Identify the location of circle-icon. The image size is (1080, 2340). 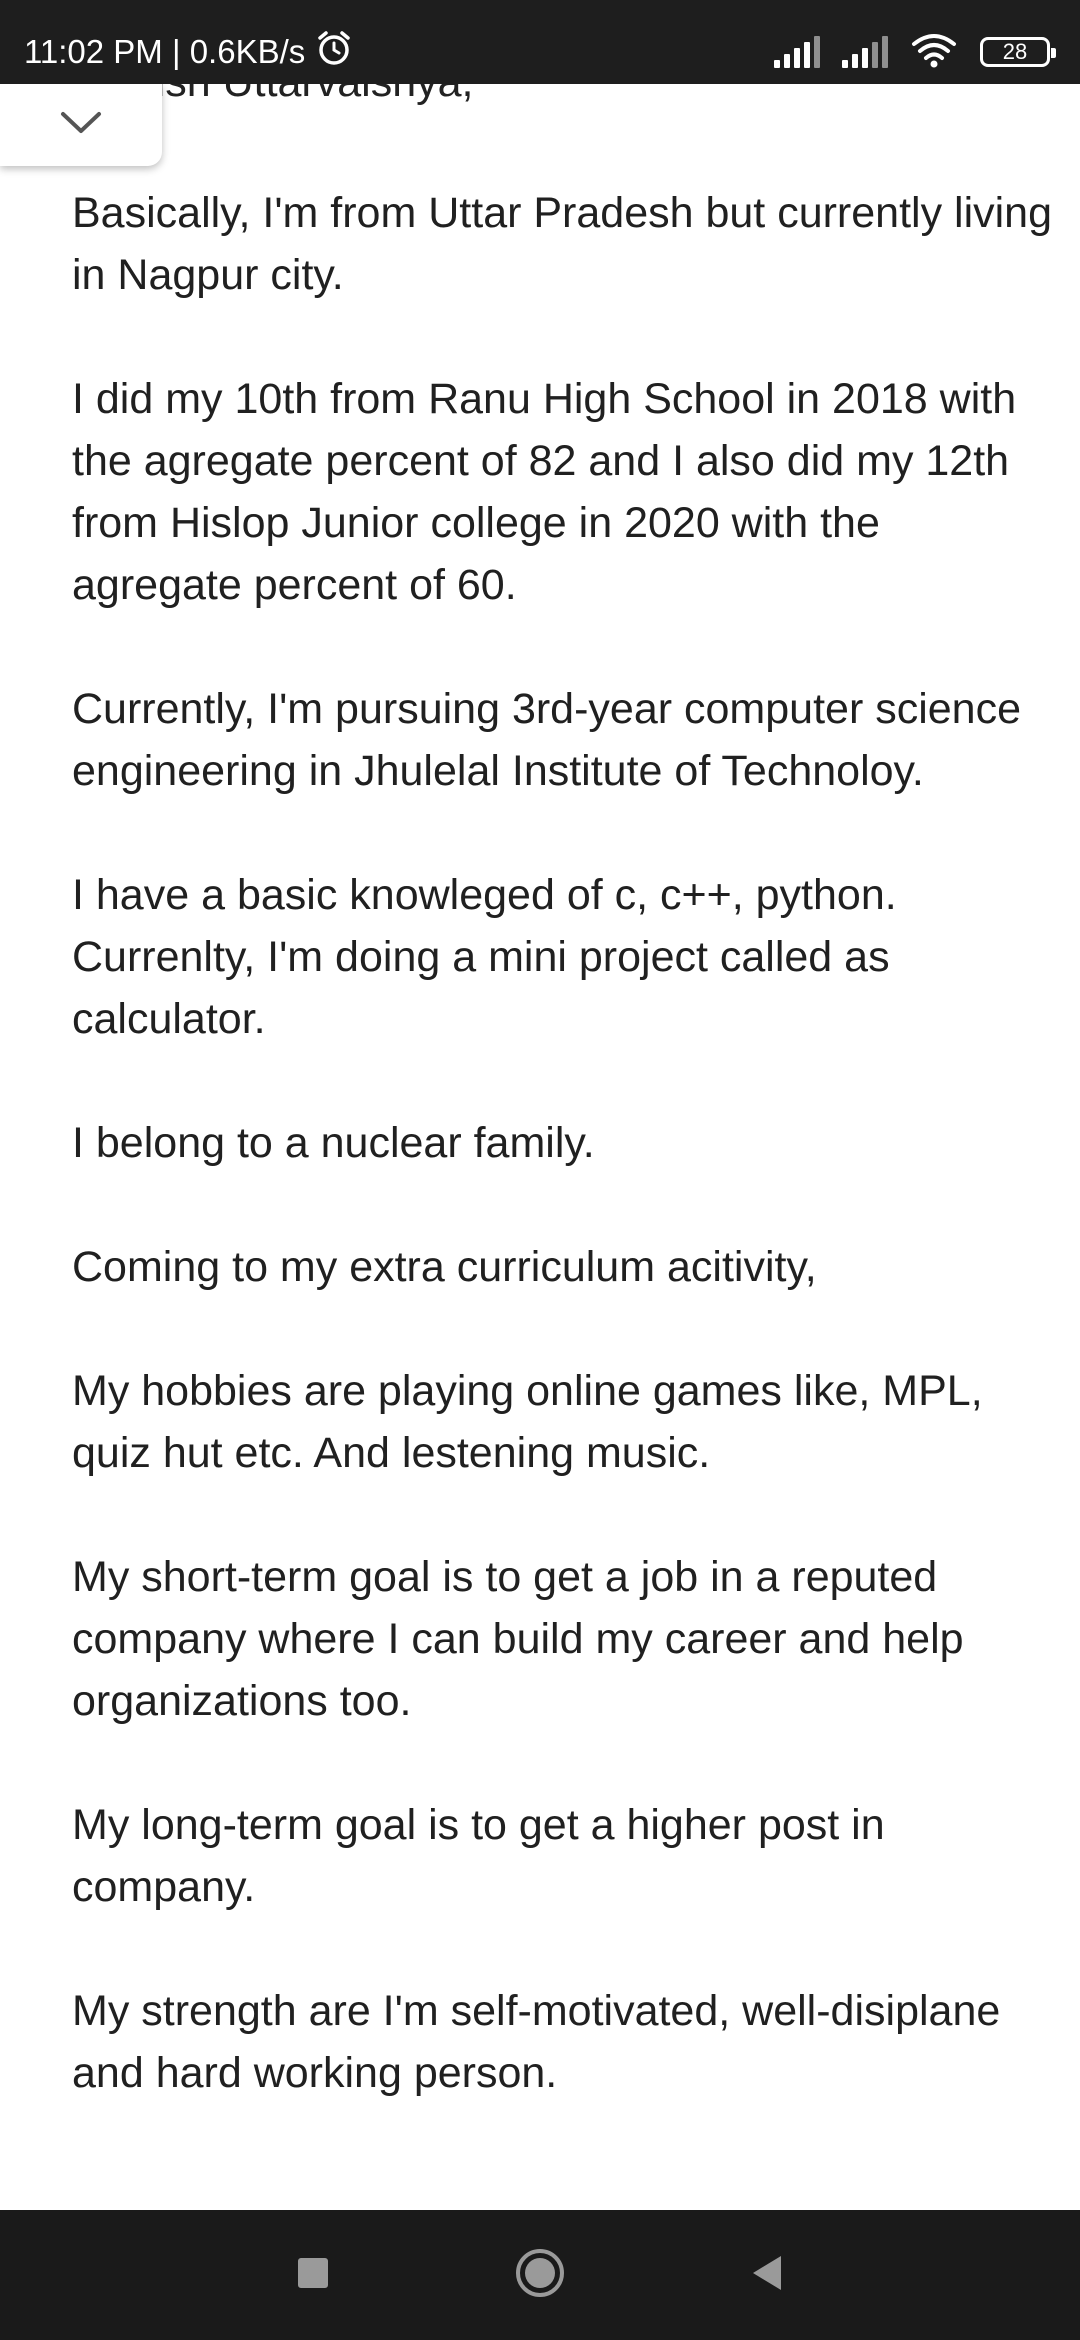
(540, 2275).